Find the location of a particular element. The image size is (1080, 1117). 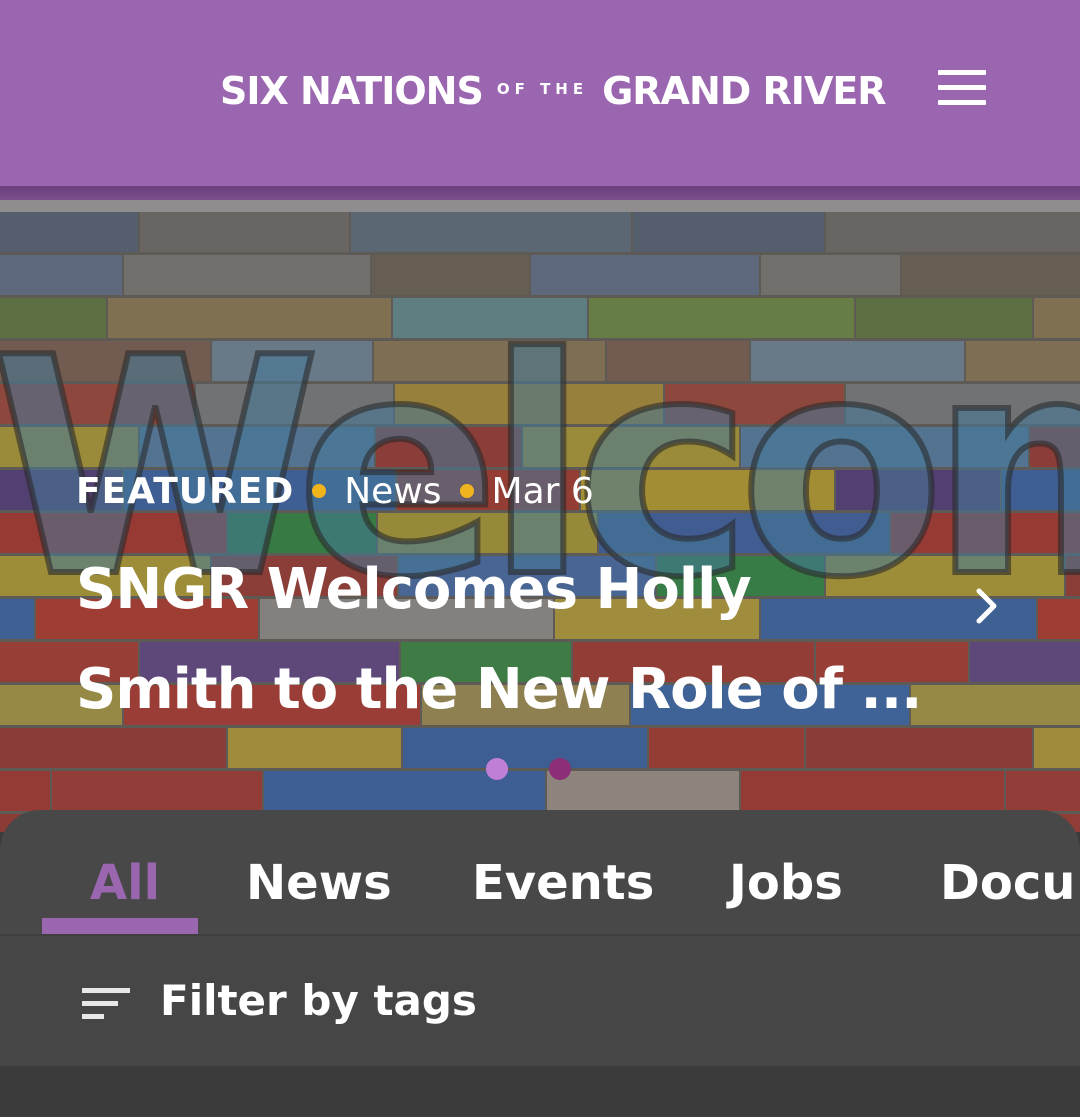

hero-meta: FEATURED News Mar 6 is located at coordinates (335, 491).